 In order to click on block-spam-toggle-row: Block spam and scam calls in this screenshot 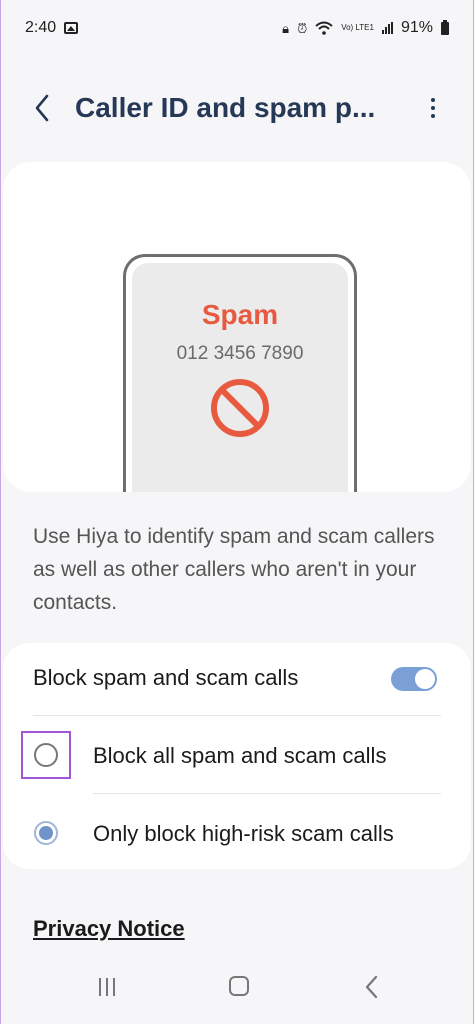, I will do `click(237, 679)`.